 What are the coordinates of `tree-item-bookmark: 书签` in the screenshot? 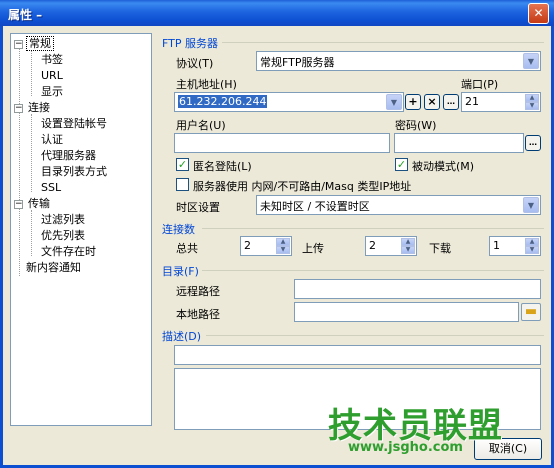 It's located at (52, 60).